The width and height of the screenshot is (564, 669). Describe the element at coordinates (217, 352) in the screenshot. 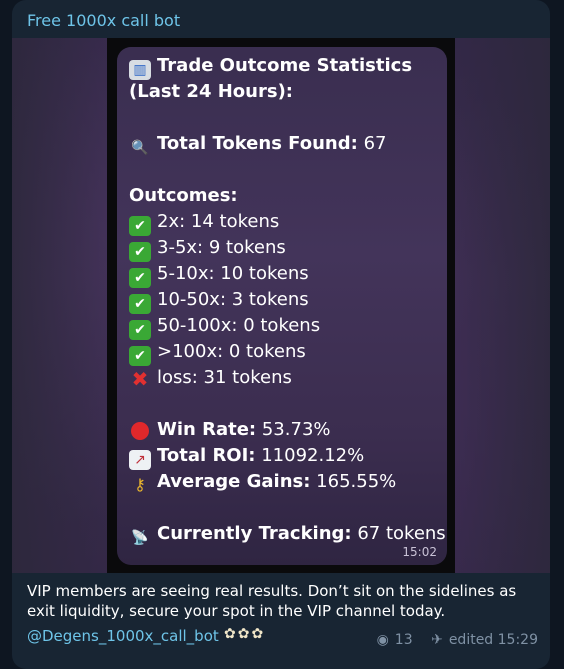

I see `outcome-item: ✔ >100x: 0 tokens` at that location.